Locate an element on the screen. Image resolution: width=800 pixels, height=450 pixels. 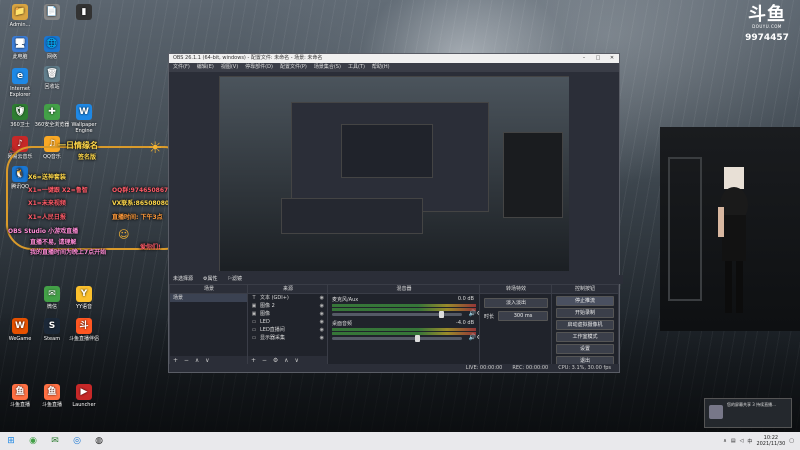
desktop-icon: 🌐 网络 is located at coordinates (52, 48).